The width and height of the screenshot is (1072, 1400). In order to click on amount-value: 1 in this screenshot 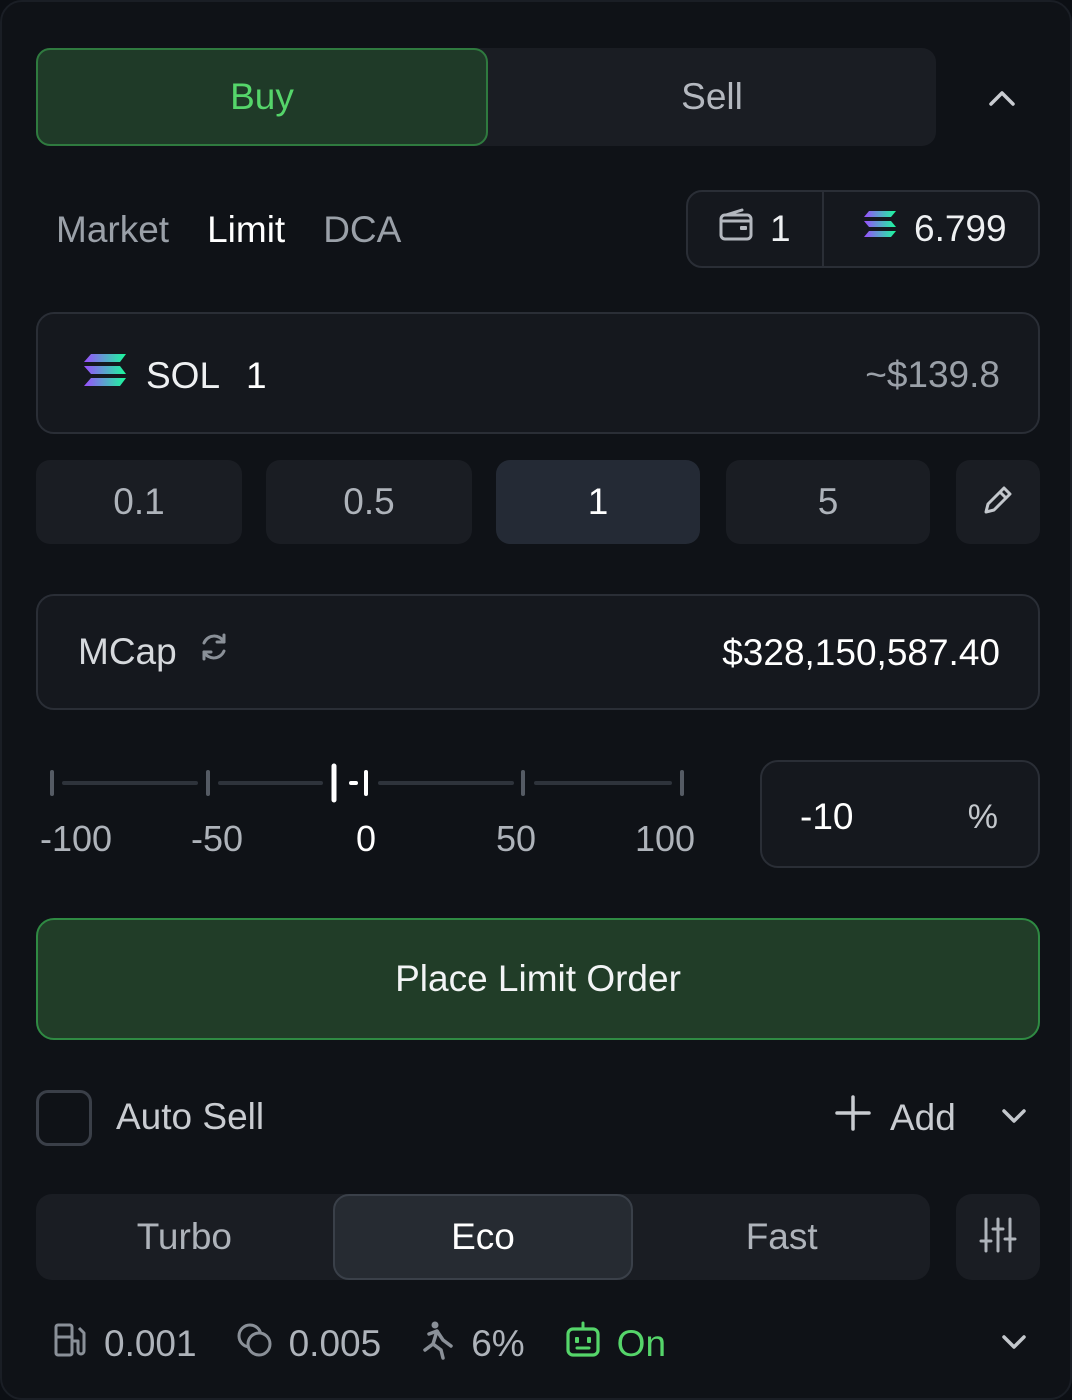, I will do `click(256, 376)`.